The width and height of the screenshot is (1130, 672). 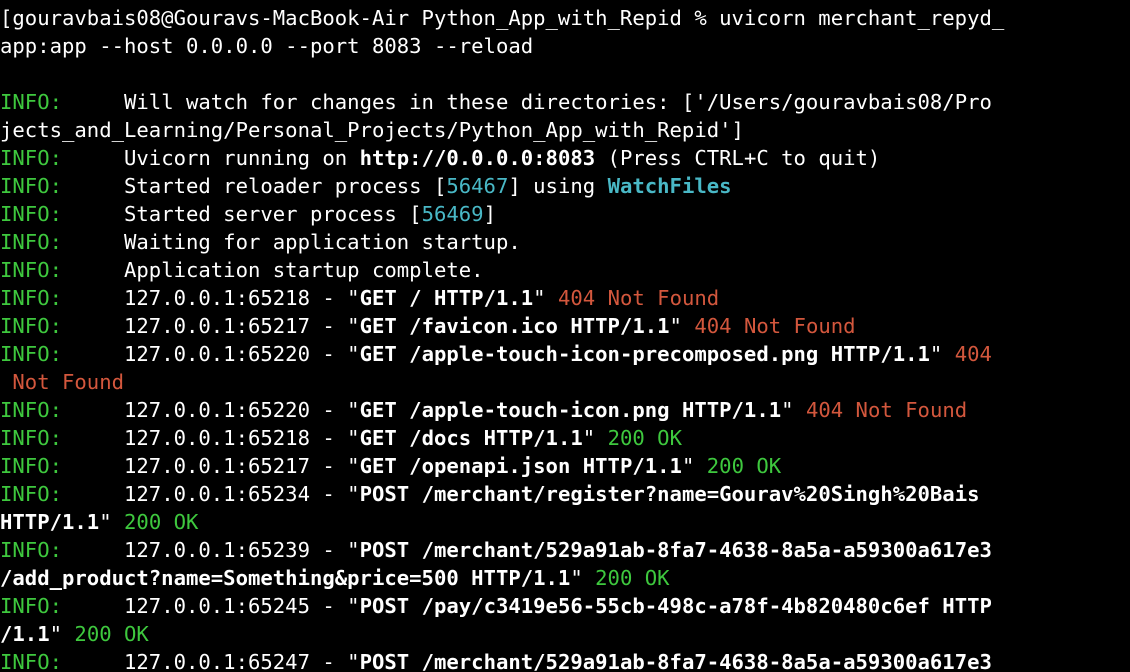 What do you see at coordinates (565, 382) in the screenshot?
I see `terminal-line: Not Found` at bounding box center [565, 382].